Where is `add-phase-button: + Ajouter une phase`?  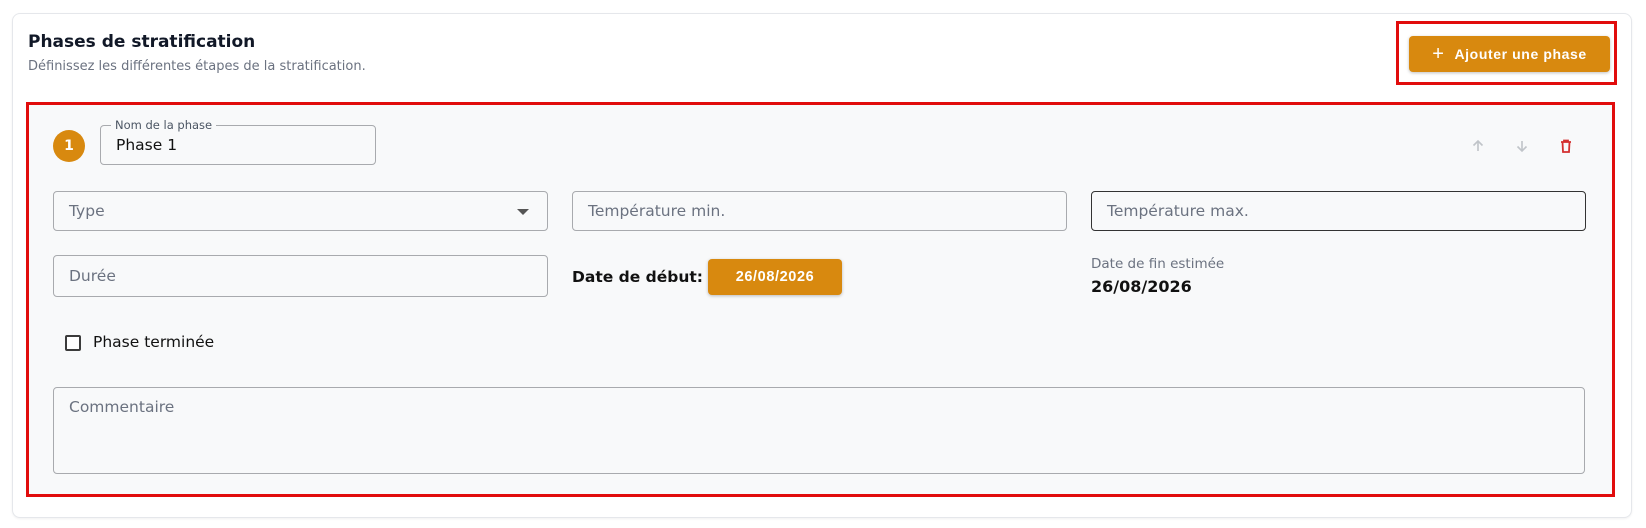 add-phase-button: + Ajouter une phase is located at coordinates (1509, 54).